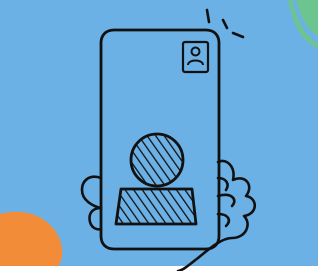  Describe the element at coordinates (156, 206) in the screenshot. I see `caller-body-icon` at that location.